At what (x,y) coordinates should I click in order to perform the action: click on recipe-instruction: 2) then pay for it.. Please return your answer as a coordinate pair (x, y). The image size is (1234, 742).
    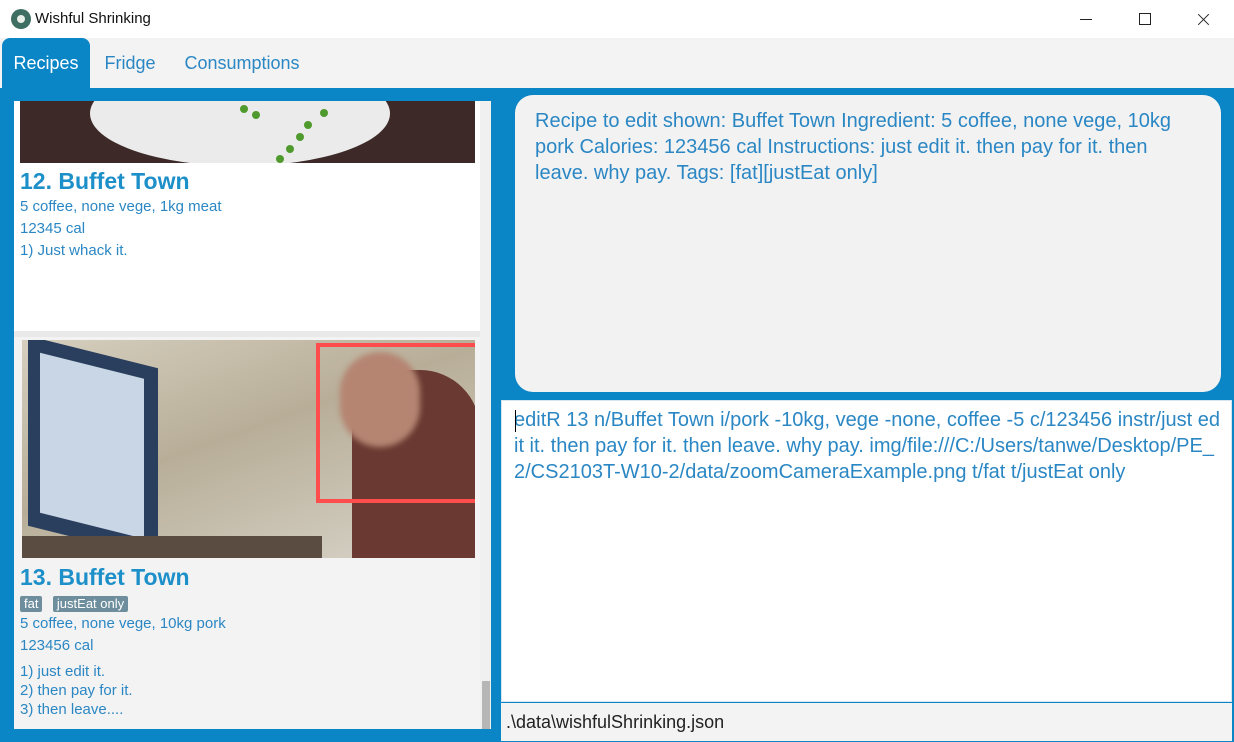
    Looking at the image, I should click on (76, 690).